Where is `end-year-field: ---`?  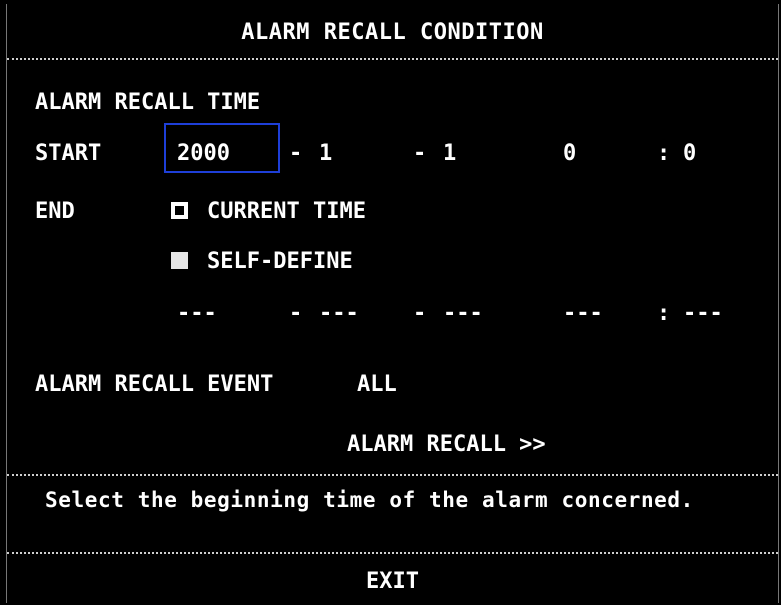 end-year-field: --- is located at coordinates (197, 314).